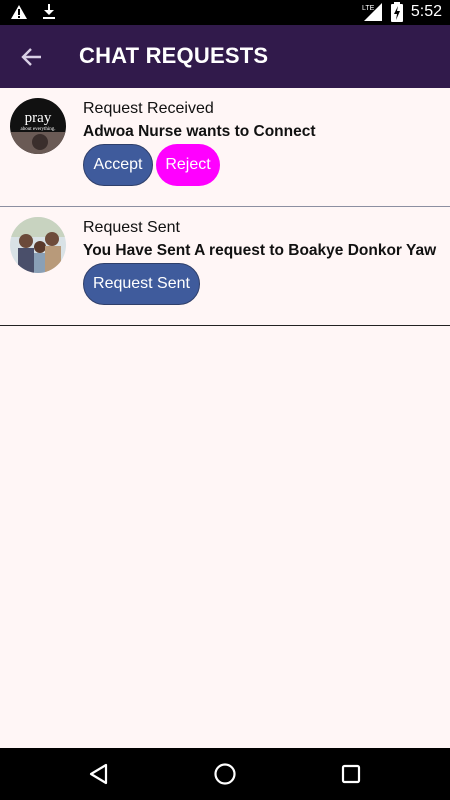 This screenshot has height=800, width=450. What do you see at coordinates (148, 108) in the screenshot?
I see `request-heading: Request Received` at bounding box center [148, 108].